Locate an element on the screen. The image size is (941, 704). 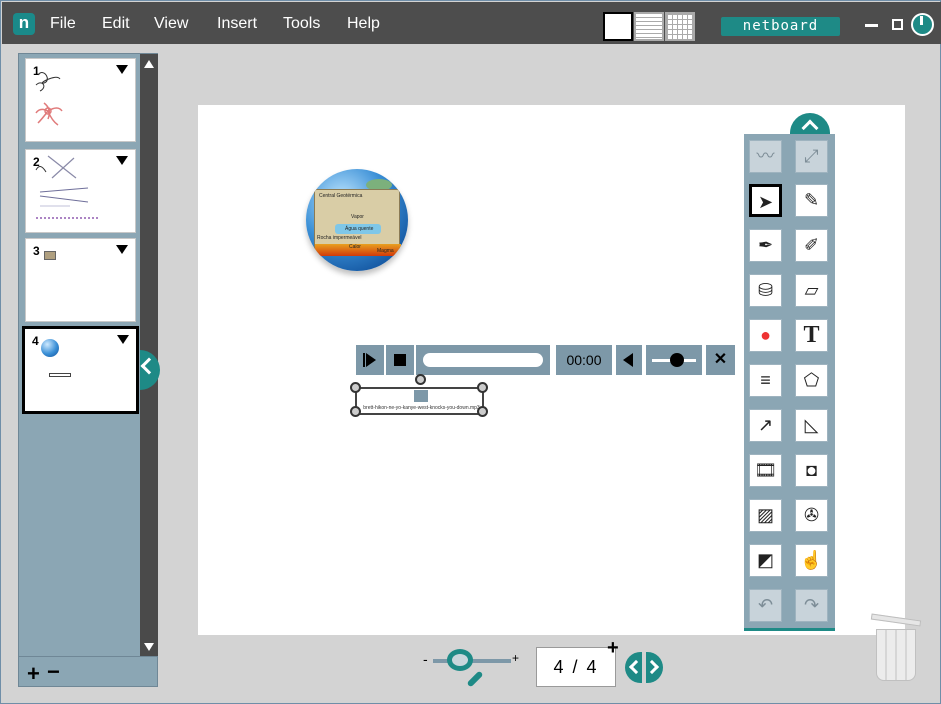
zoom-magnifier-icon is located at coordinates (465, 668).